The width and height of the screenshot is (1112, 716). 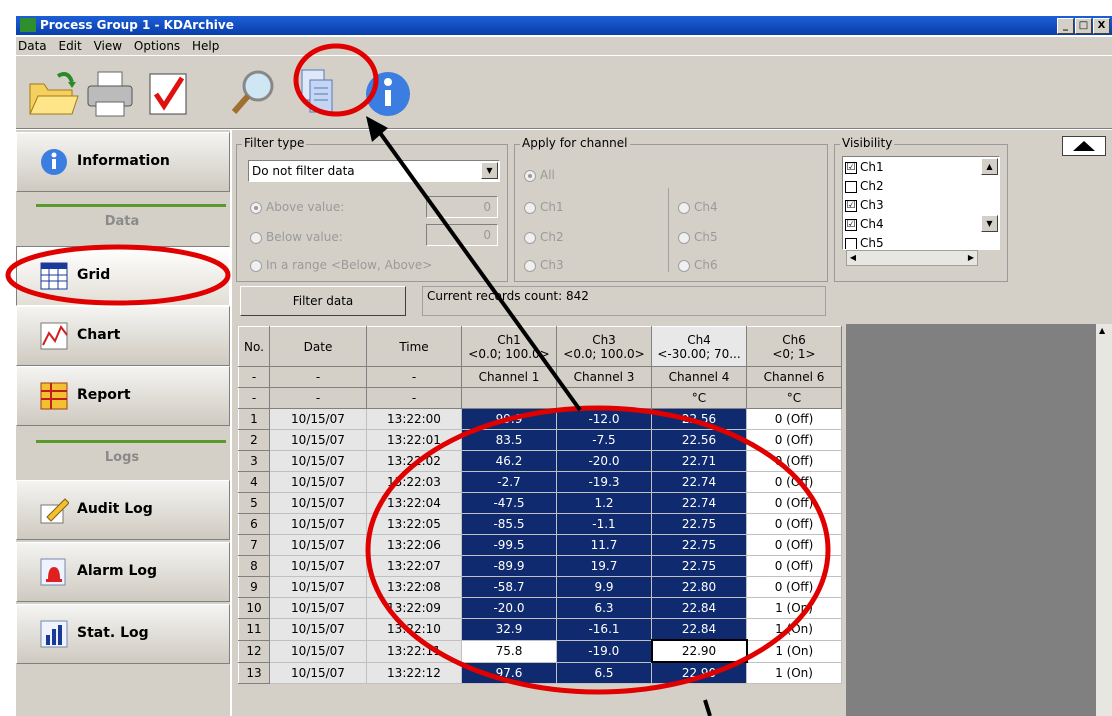 I want to click on sidebar-item-audit-log: Audit Log, so click(x=123, y=510).